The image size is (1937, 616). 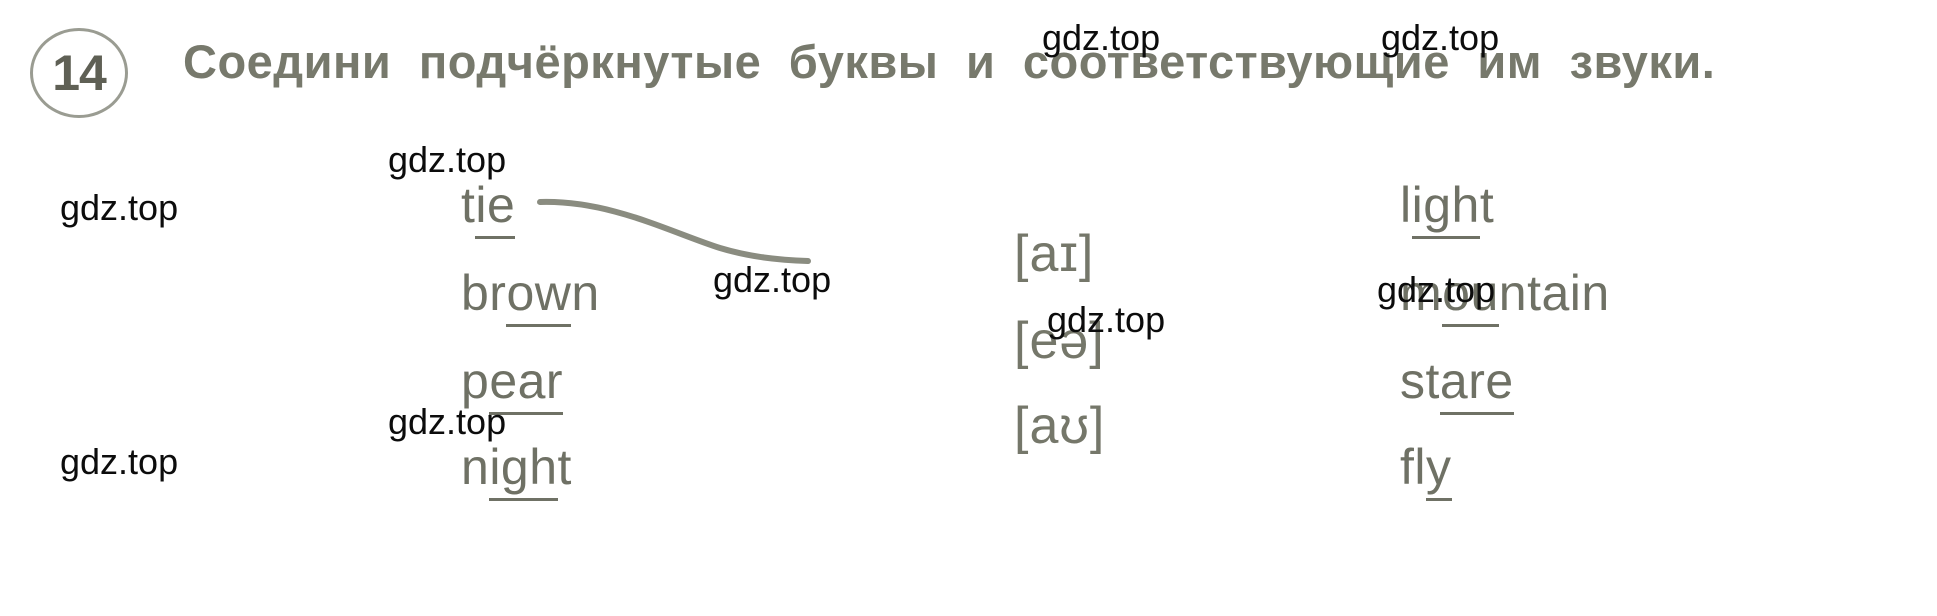 I want to click on right-word-fly: fly, so click(x=1426, y=470).